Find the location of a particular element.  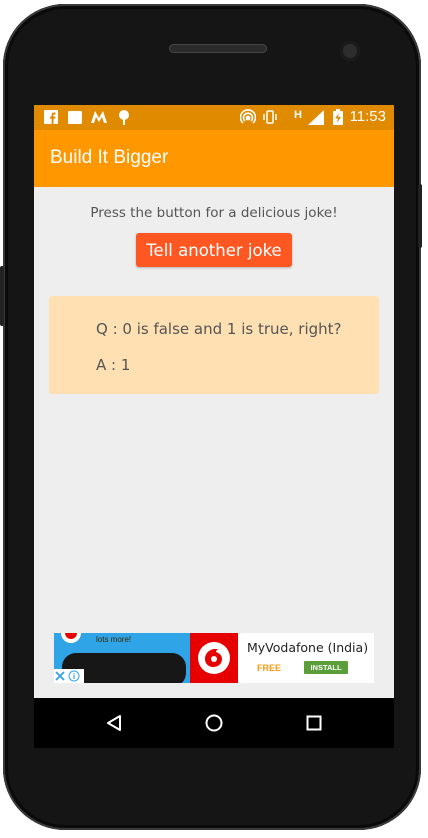

close-icon is located at coordinates (60, 676).